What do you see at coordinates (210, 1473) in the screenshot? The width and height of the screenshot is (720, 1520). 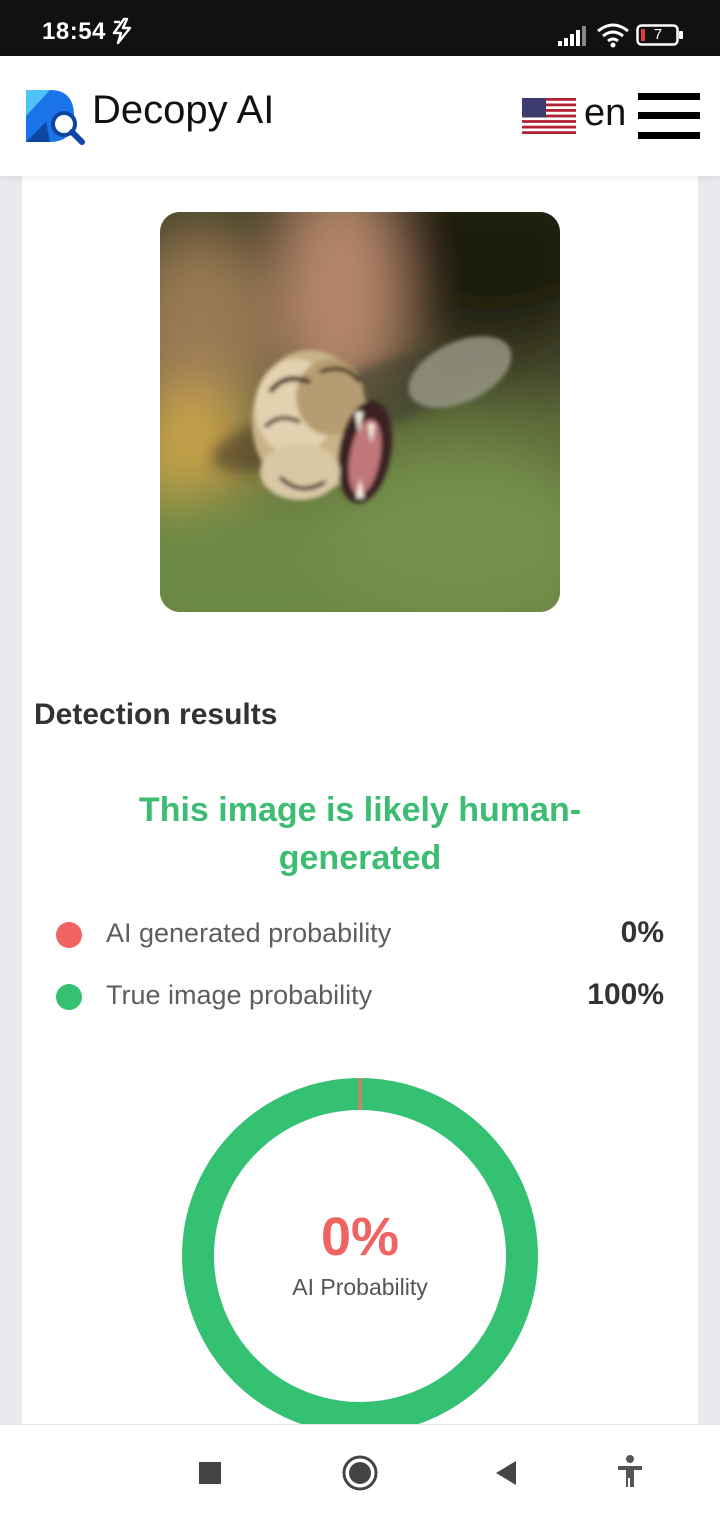 I see `recent-apps-icon` at bounding box center [210, 1473].